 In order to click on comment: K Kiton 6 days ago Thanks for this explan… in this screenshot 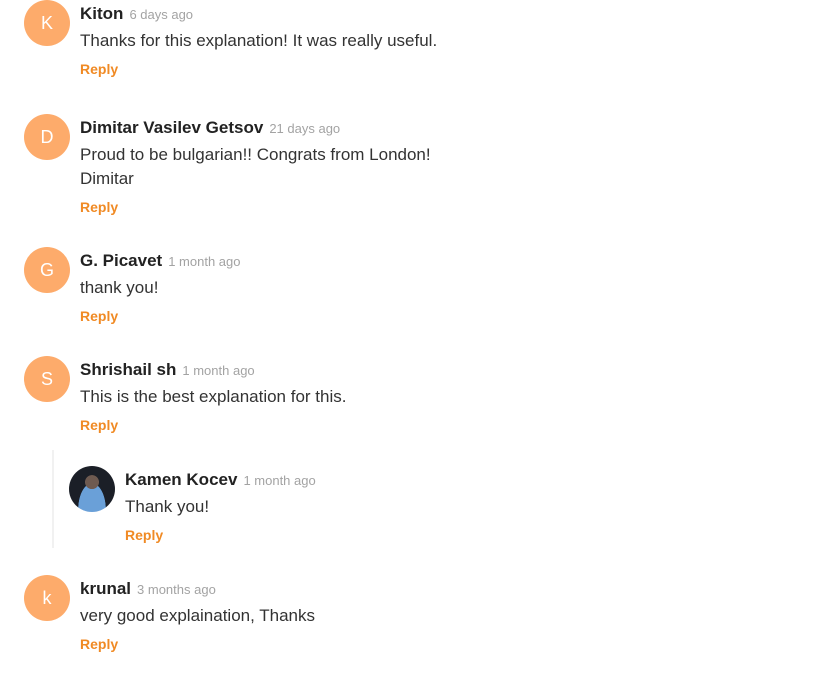, I will do `click(230, 38)`.